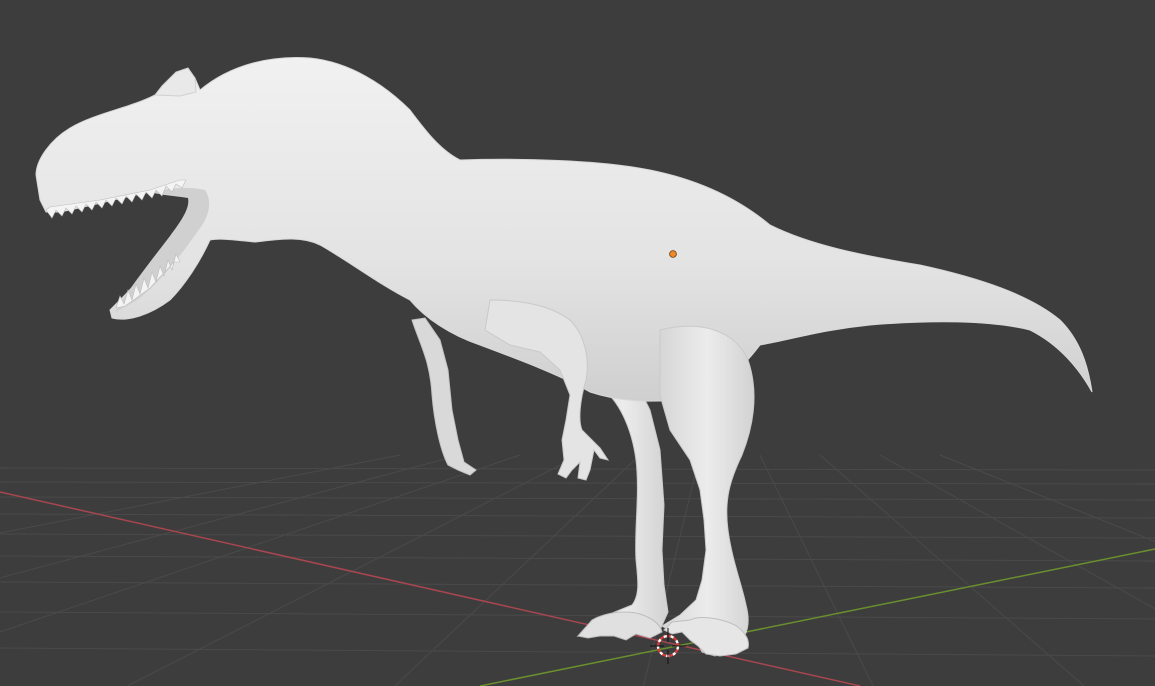 This screenshot has height=686, width=1155. Describe the element at coordinates (444, 396) in the screenshot. I see `far-arm` at that location.